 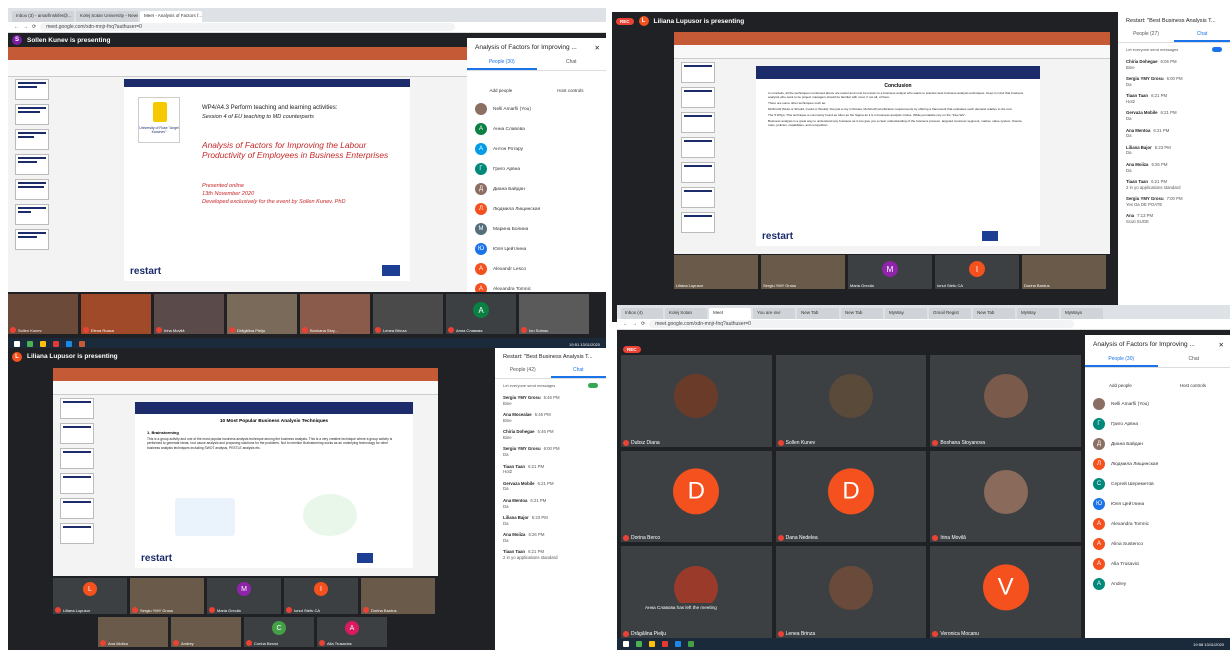 What do you see at coordinates (955, 633) in the screenshot?
I see `participant-name: Veronica Mocanu` at bounding box center [955, 633].